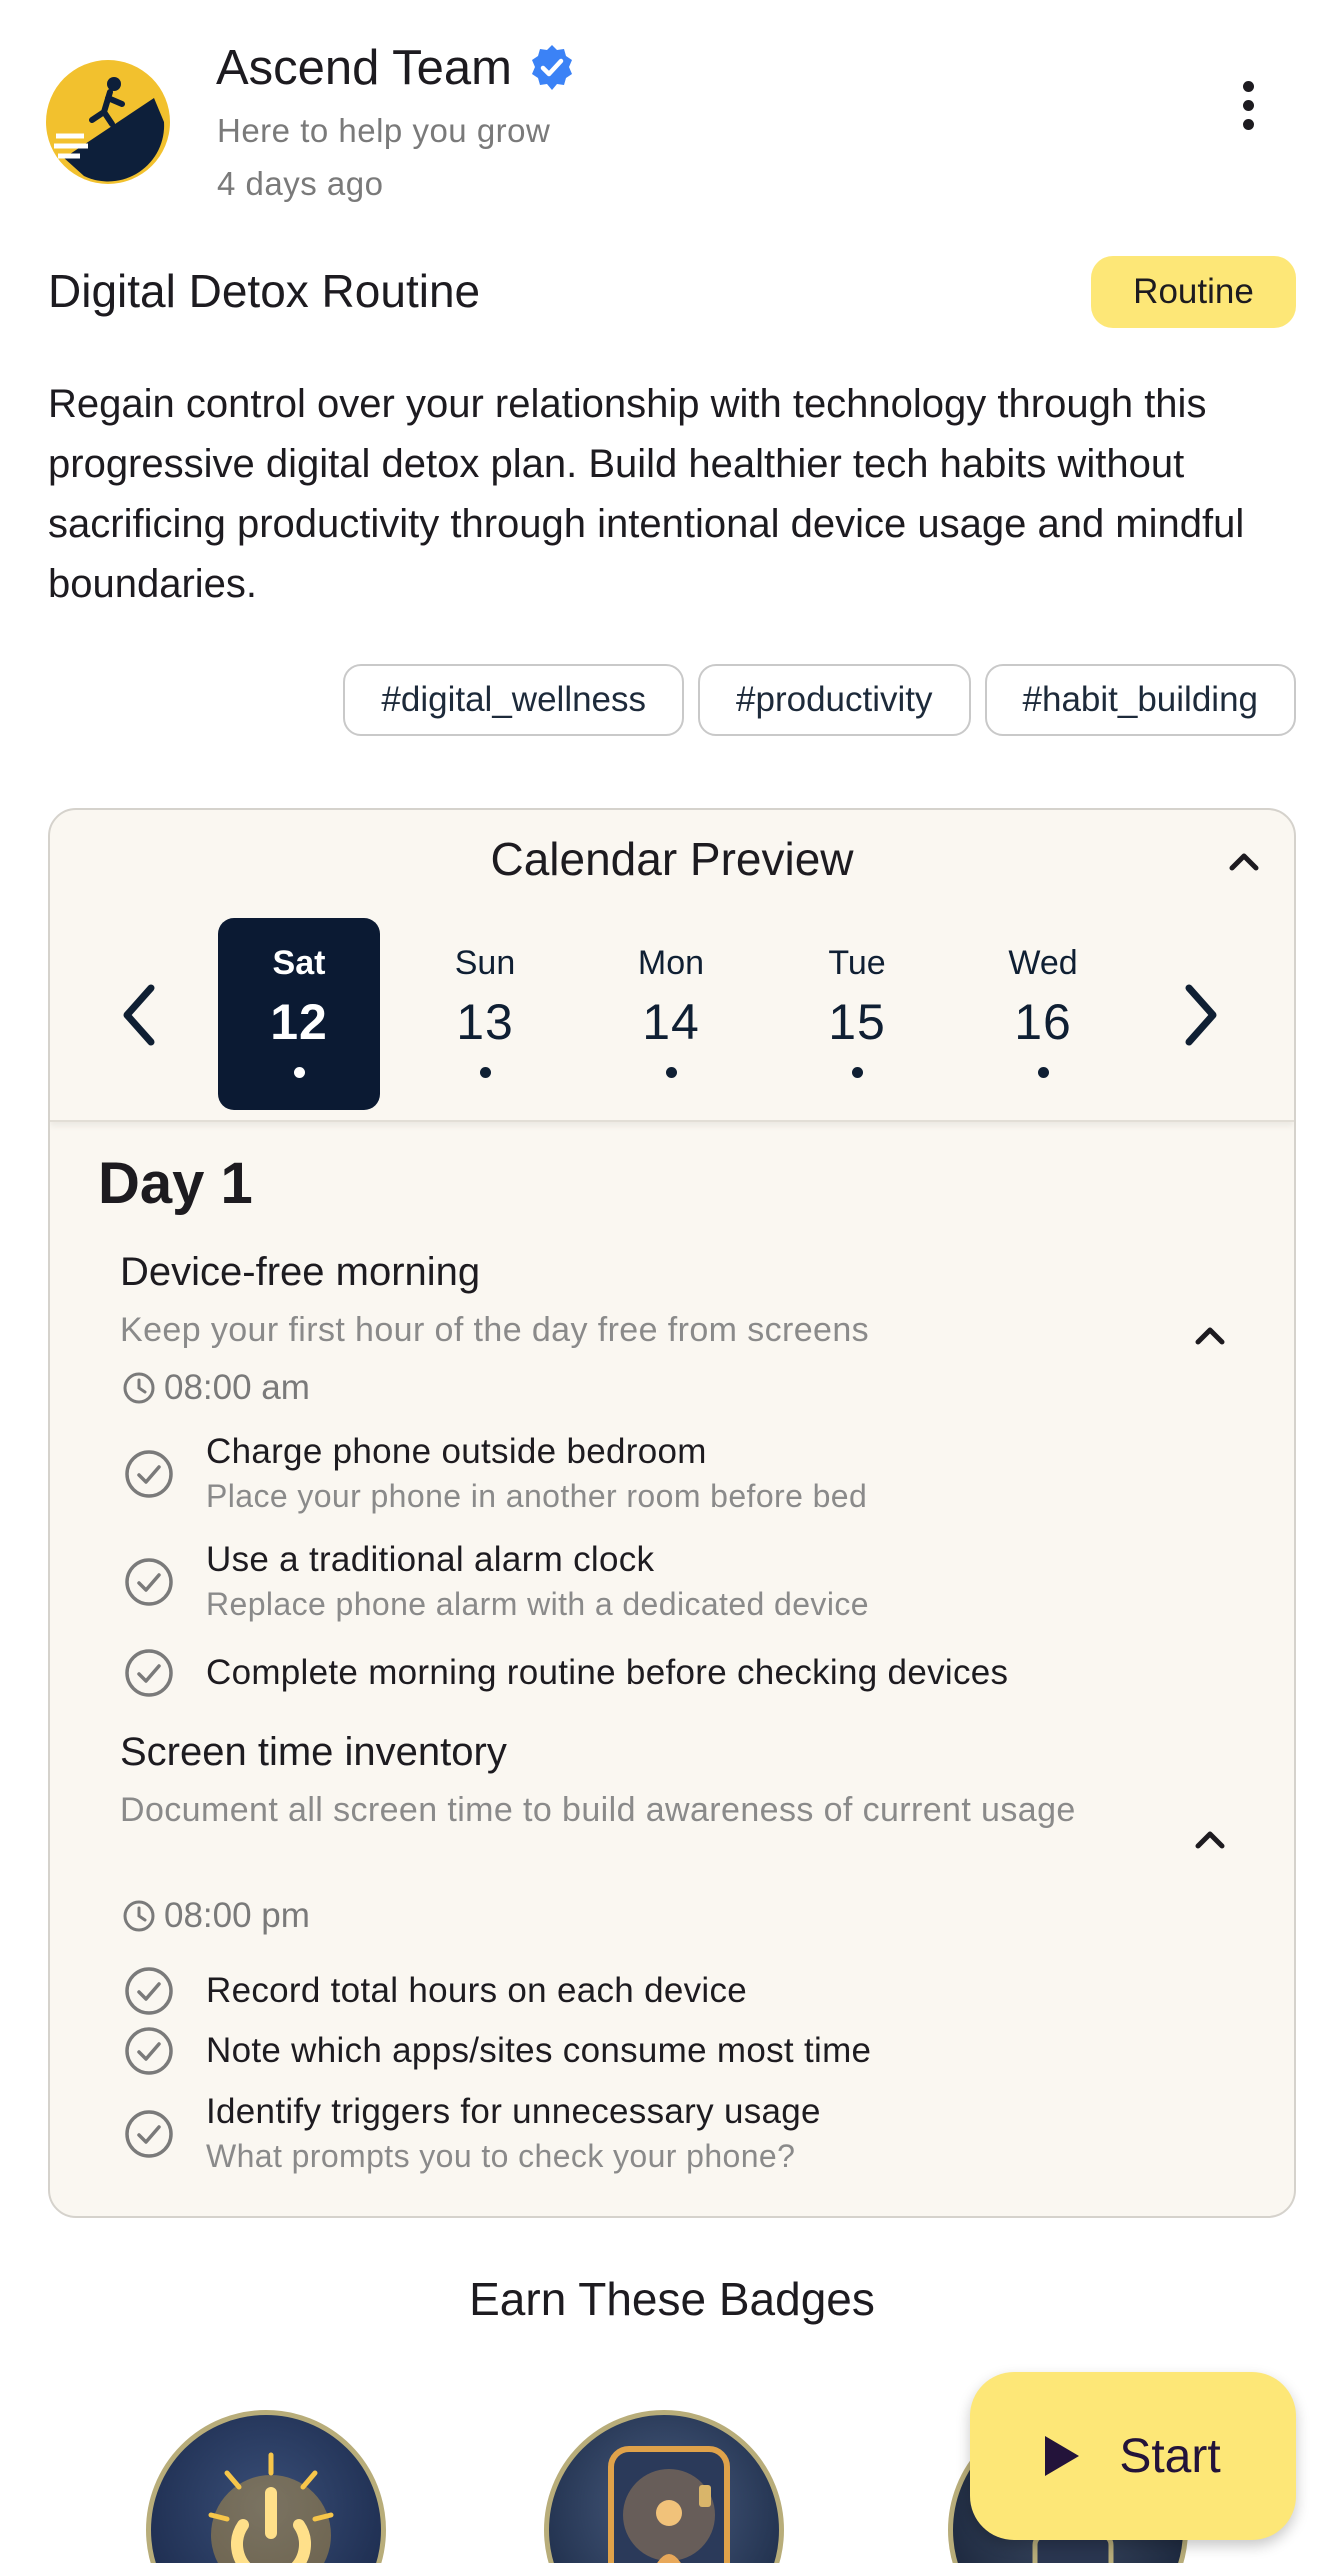 This screenshot has width=1344, height=2563. I want to click on calendar-title: Calendar Preview, so click(672, 859).